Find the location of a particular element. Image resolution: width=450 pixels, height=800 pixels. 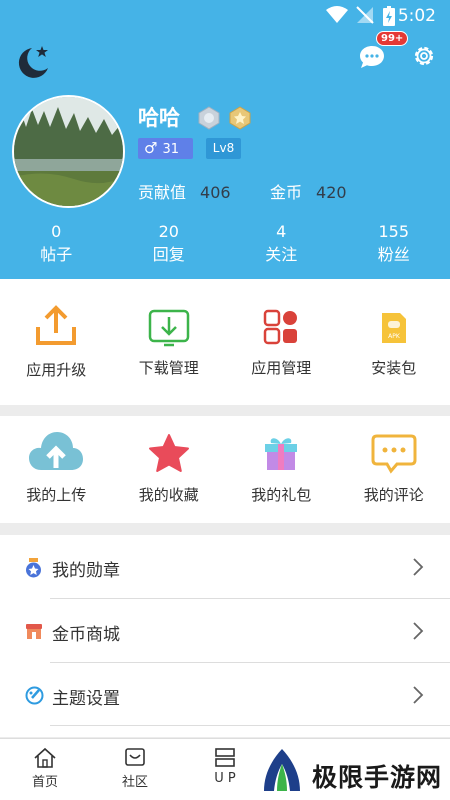

status-bar: 5:02 is located at coordinates (225, 16).